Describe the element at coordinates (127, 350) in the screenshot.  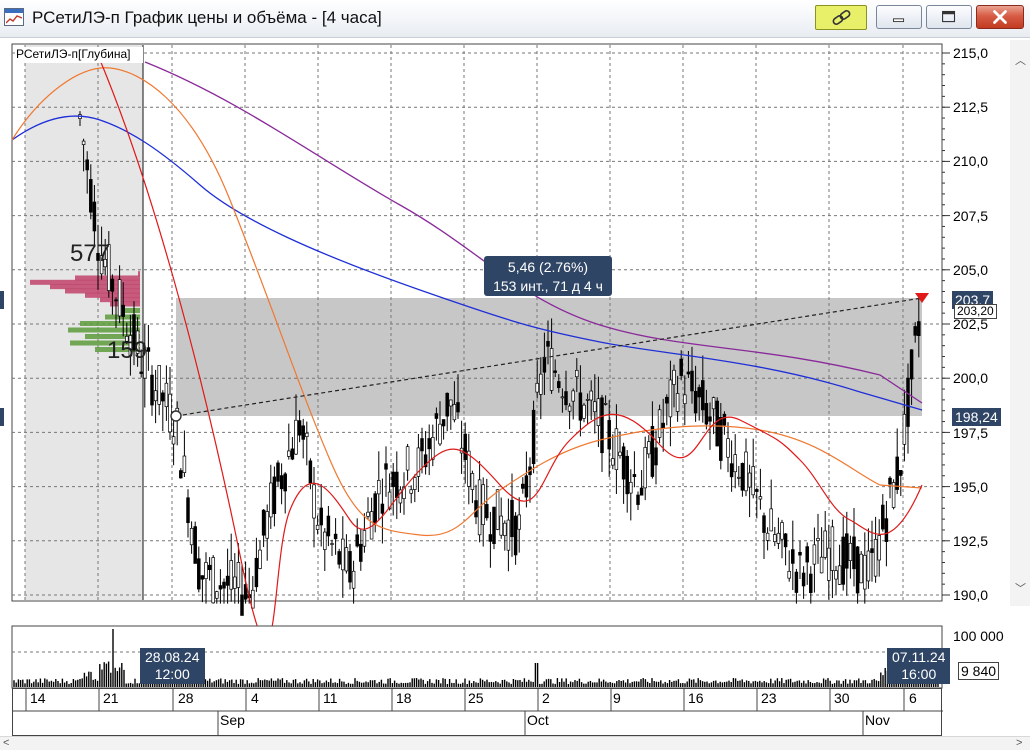
I see `volume-profile-low-label: 159` at that location.